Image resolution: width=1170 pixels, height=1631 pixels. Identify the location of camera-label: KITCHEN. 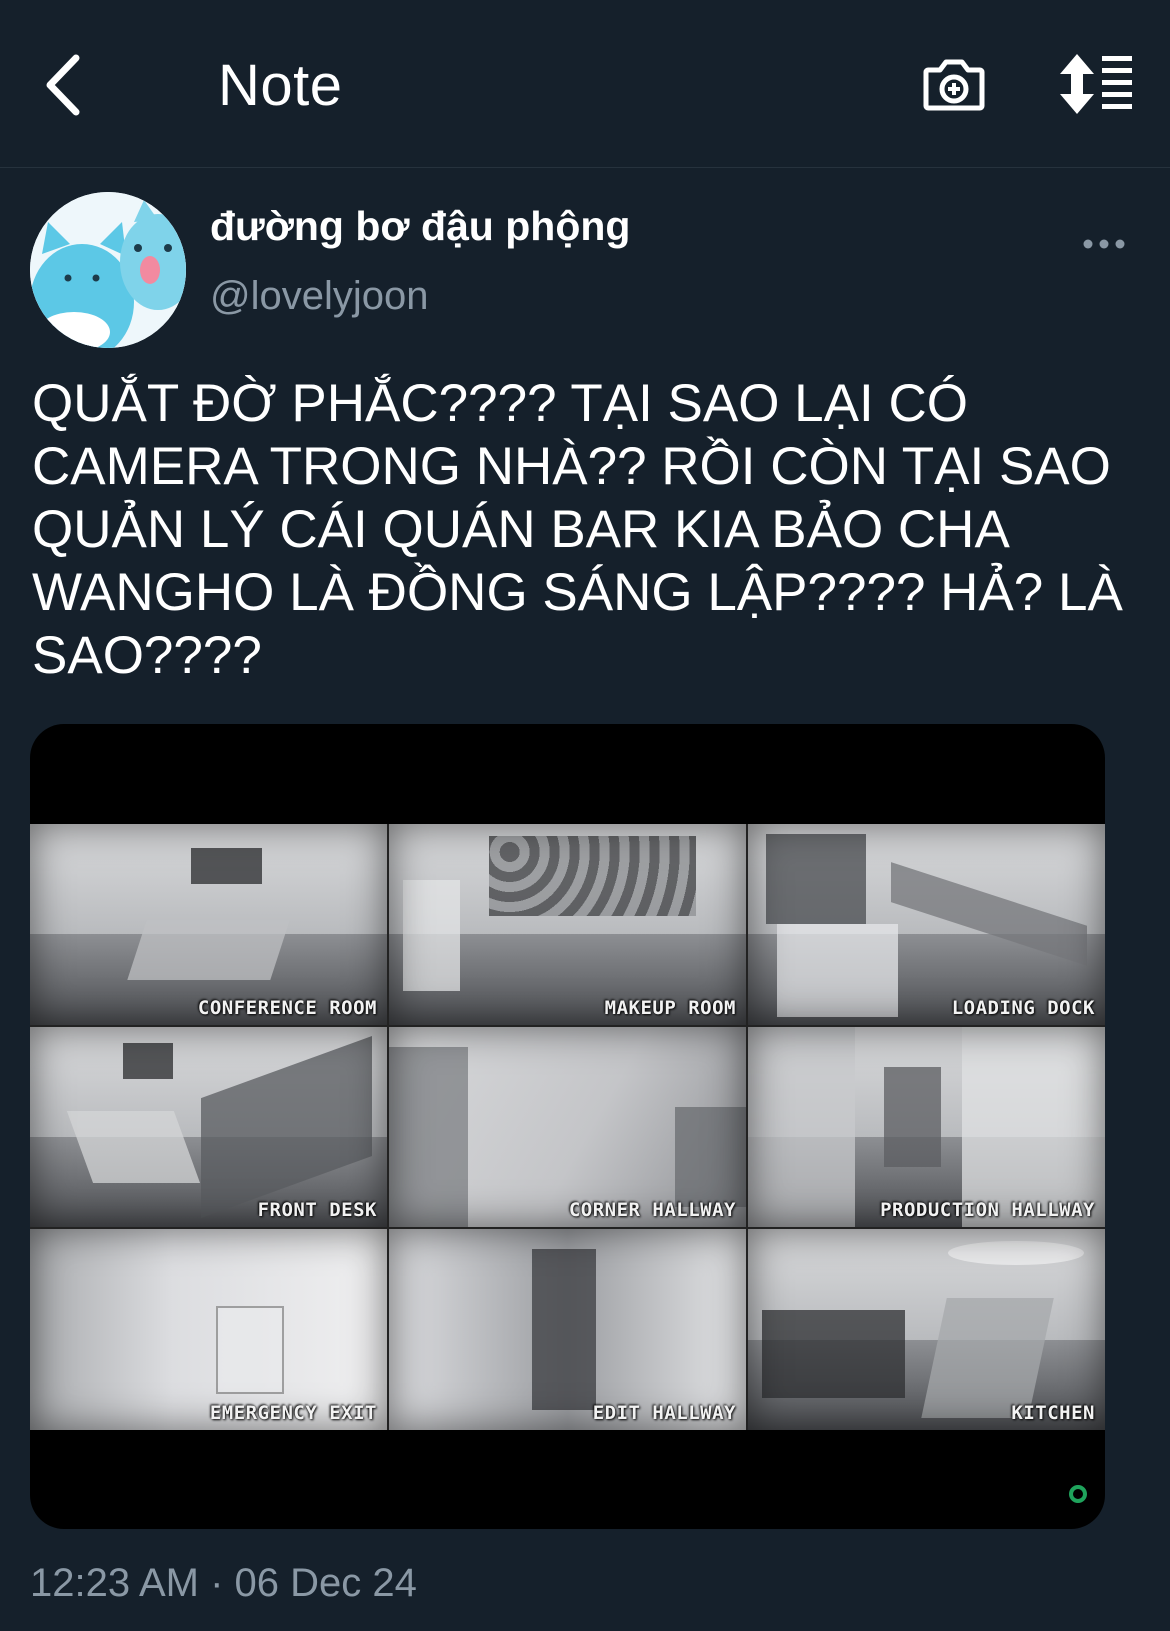
(1053, 1413).